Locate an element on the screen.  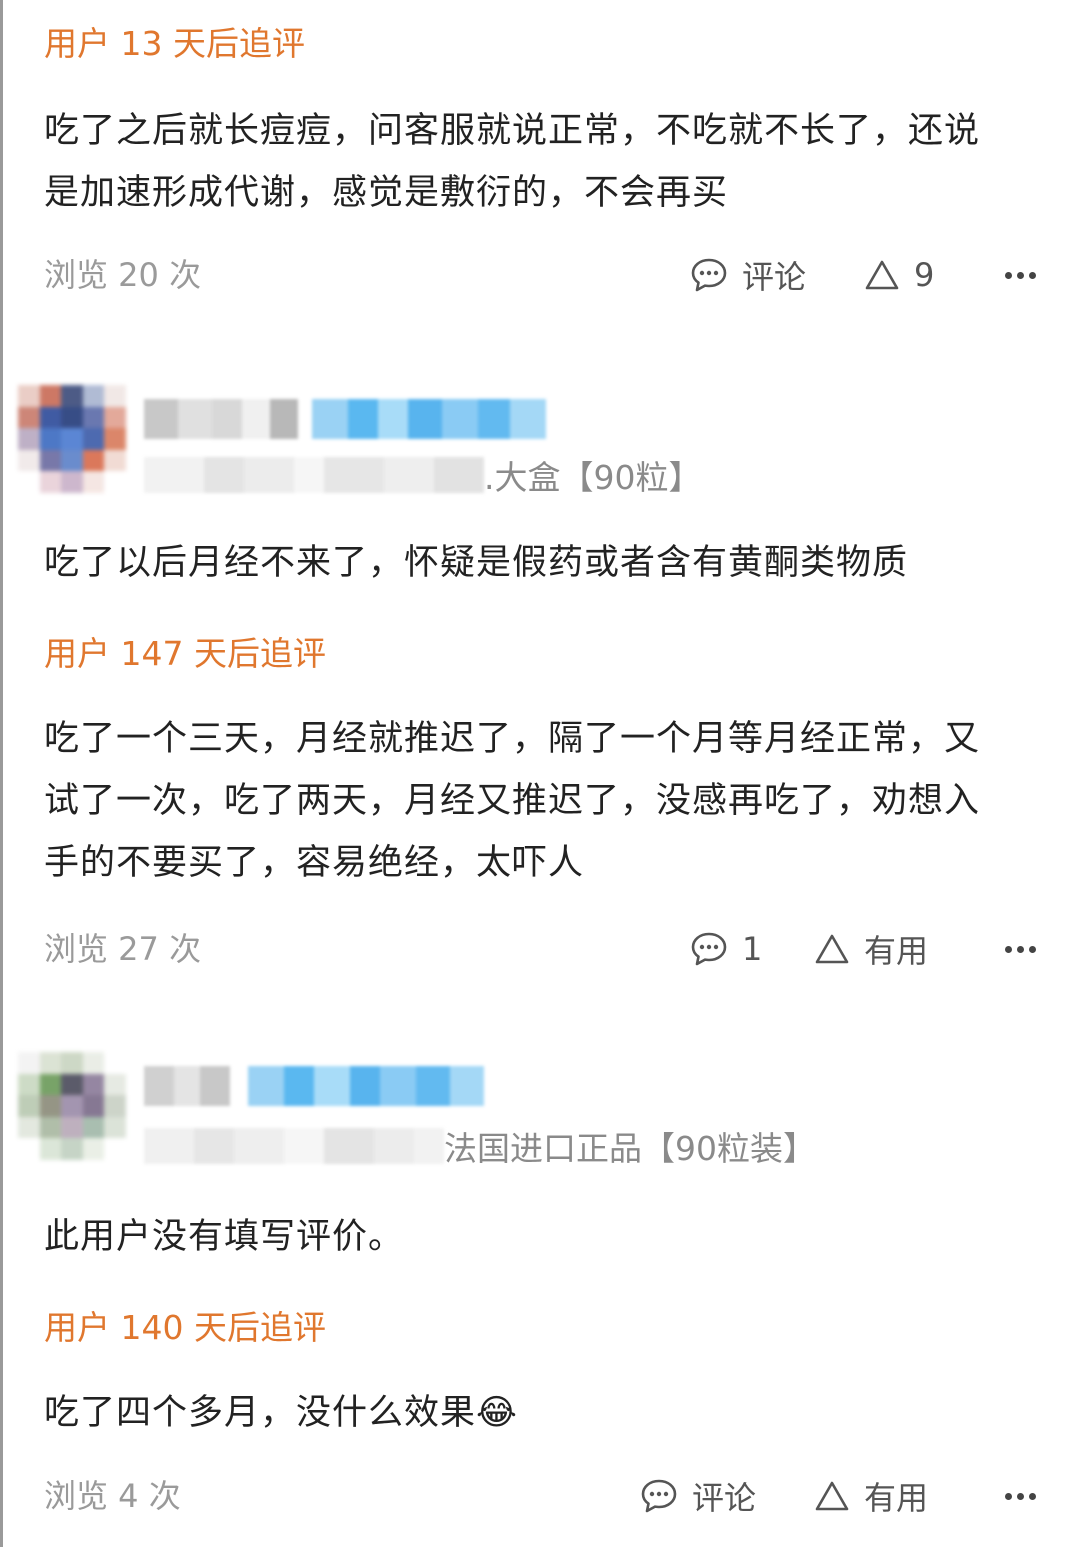
followup-text: 吃了四个多月，没什么￼效果😂 is located at coordinates (281, 1413).